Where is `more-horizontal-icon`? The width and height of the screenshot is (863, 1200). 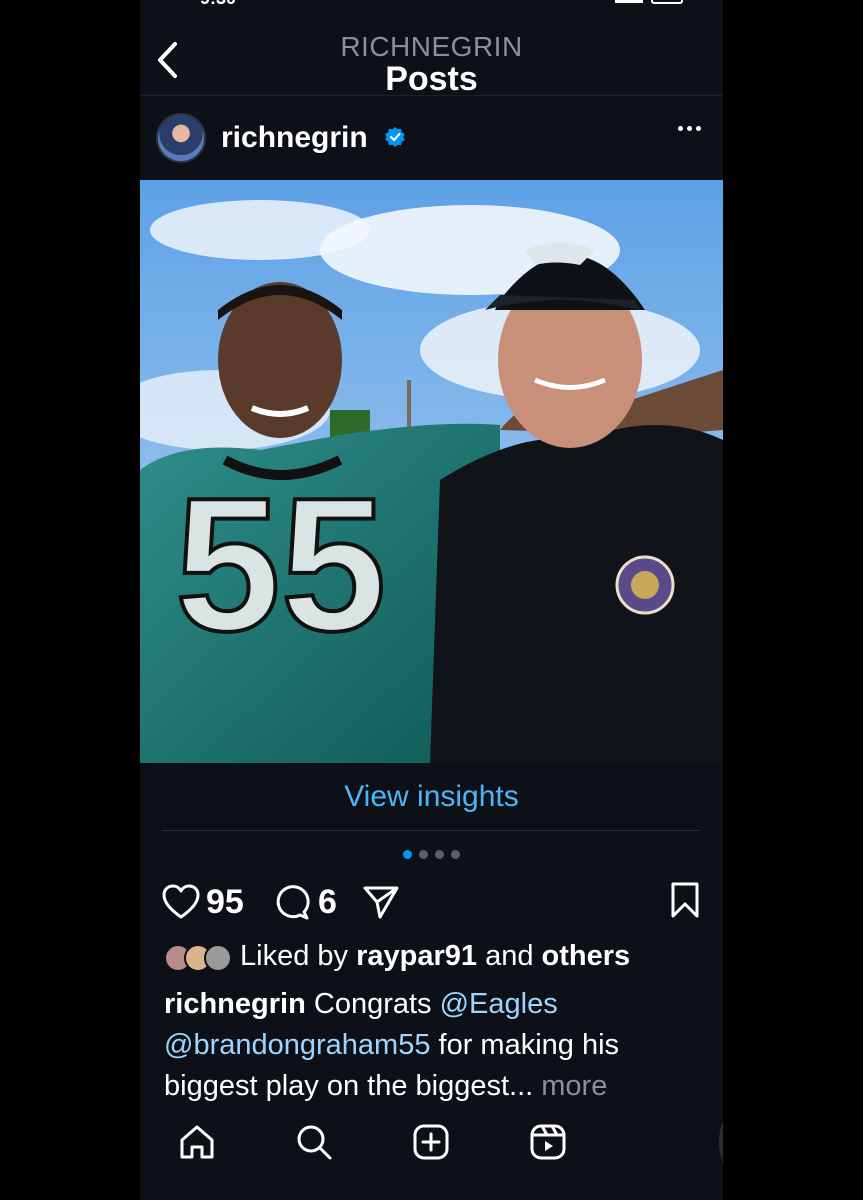 more-horizontal-icon is located at coordinates (680, 128).